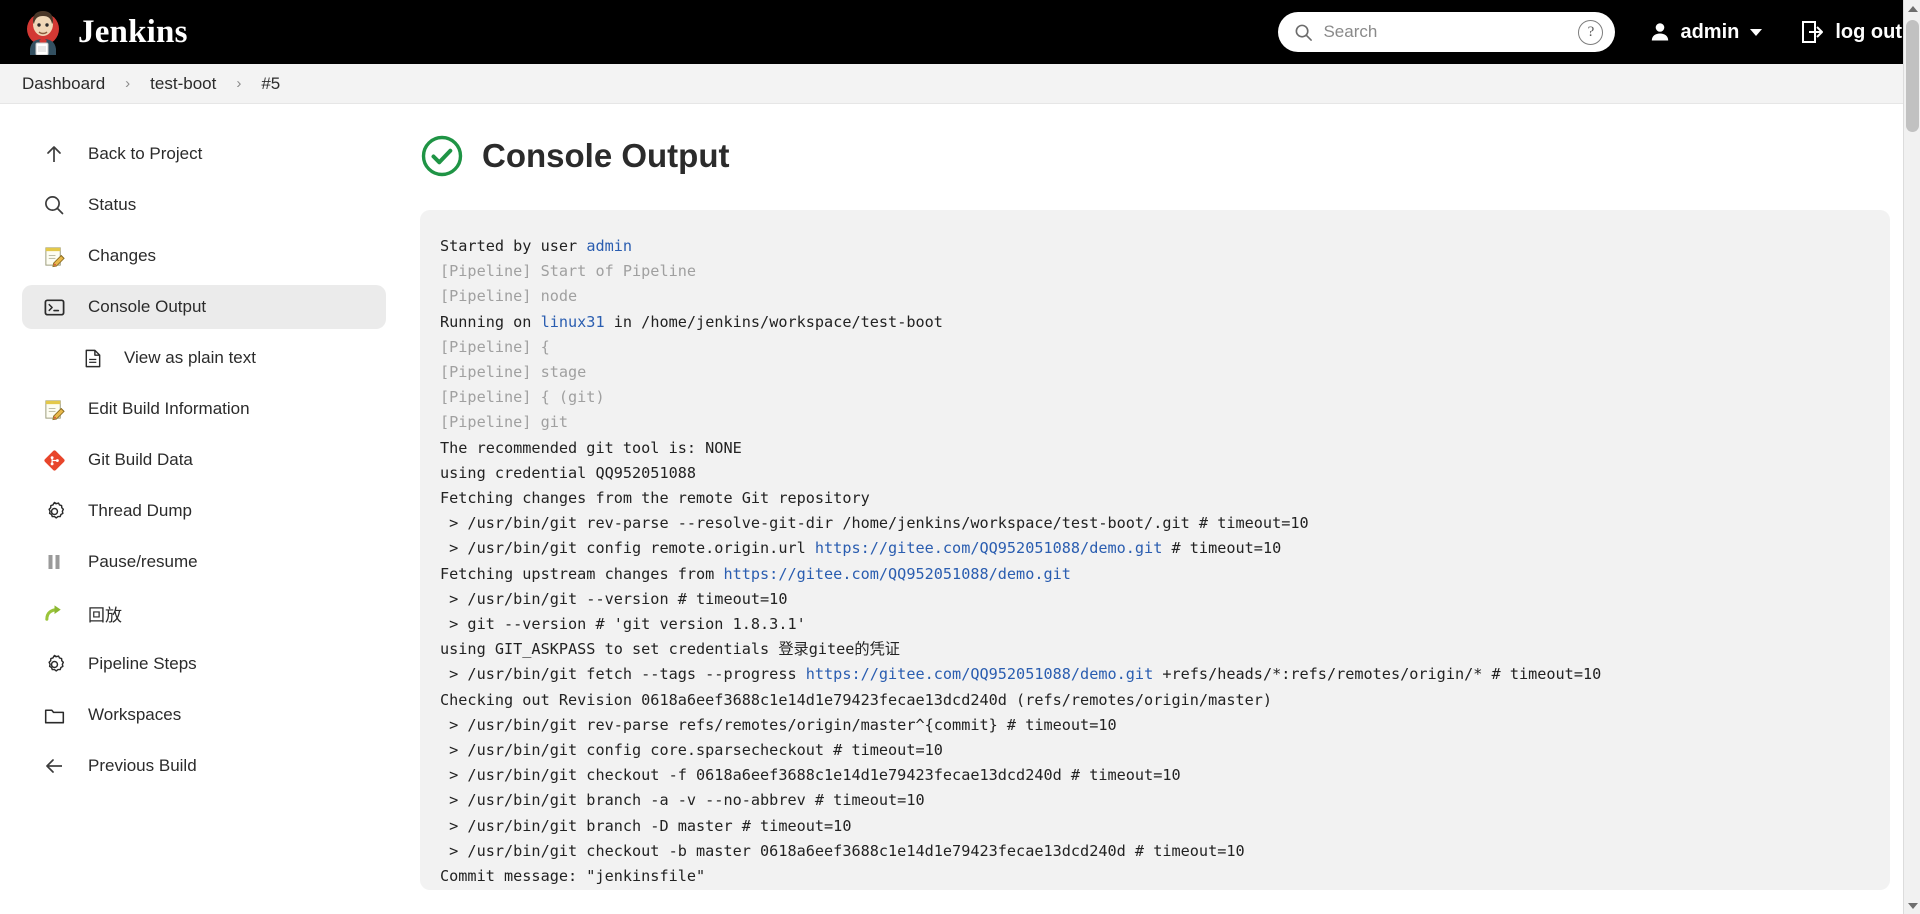 This screenshot has width=1920, height=914. What do you see at coordinates (54, 766) in the screenshot?
I see `arrow-left-icon` at bounding box center [54, 766].